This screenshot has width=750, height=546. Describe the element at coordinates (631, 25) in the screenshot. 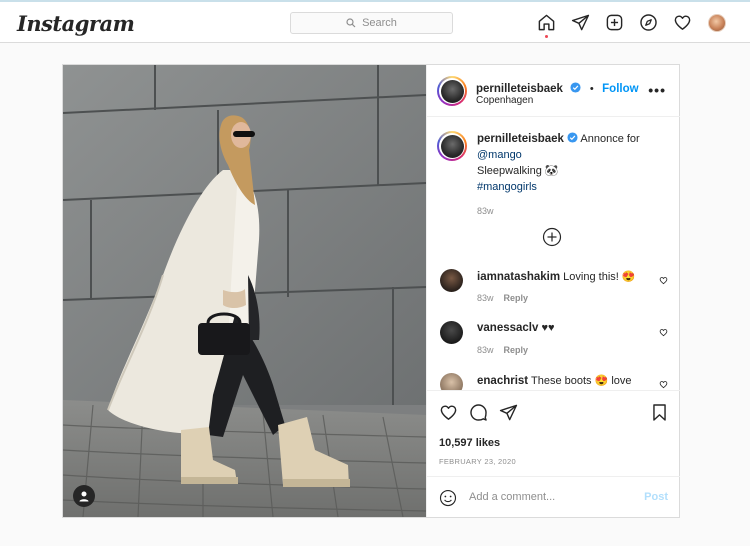

I see `nav-icons` at that location.